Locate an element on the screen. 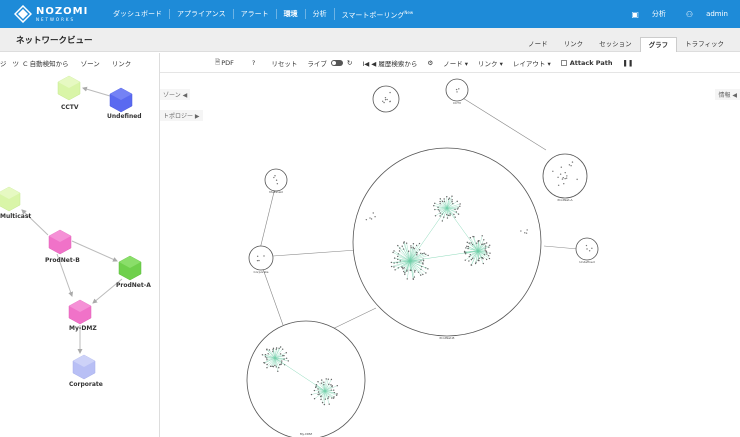 The height and width of the screenshot is (437, 740). caption-prodnet-b: ProdNet-B is located at coordinates (447, 338).